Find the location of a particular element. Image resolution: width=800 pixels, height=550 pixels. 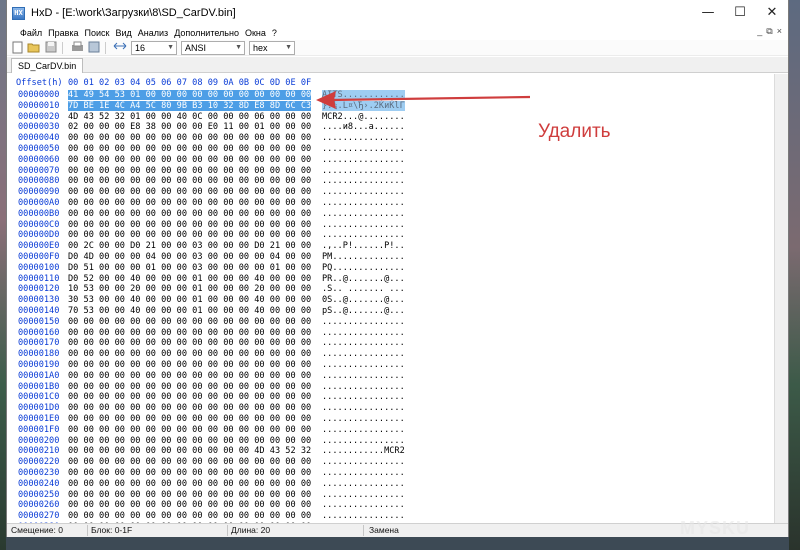

annotation-label: Удалить is located at coordinates (574, 131).